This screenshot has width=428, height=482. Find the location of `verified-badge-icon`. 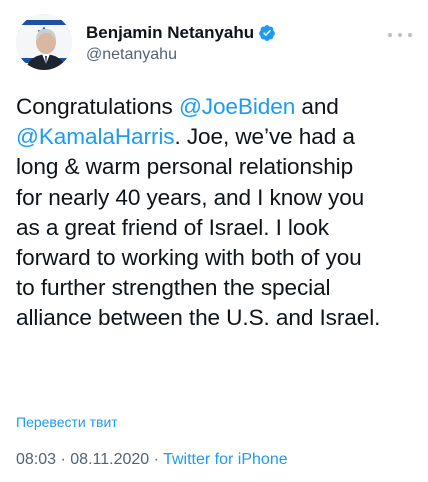

verified-badge-icon is located at coordinates (267, 33).